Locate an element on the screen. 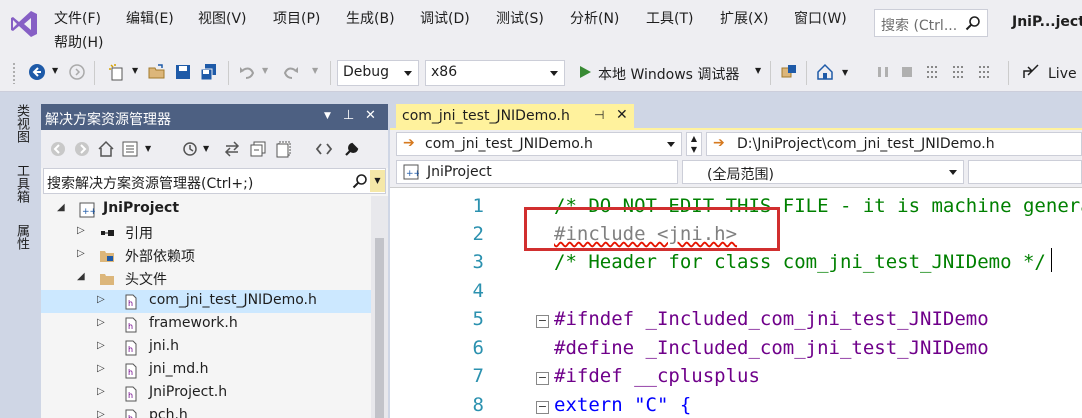 The image size is (1082, 418). toolbar-grip is located at coordinates (14, 73).